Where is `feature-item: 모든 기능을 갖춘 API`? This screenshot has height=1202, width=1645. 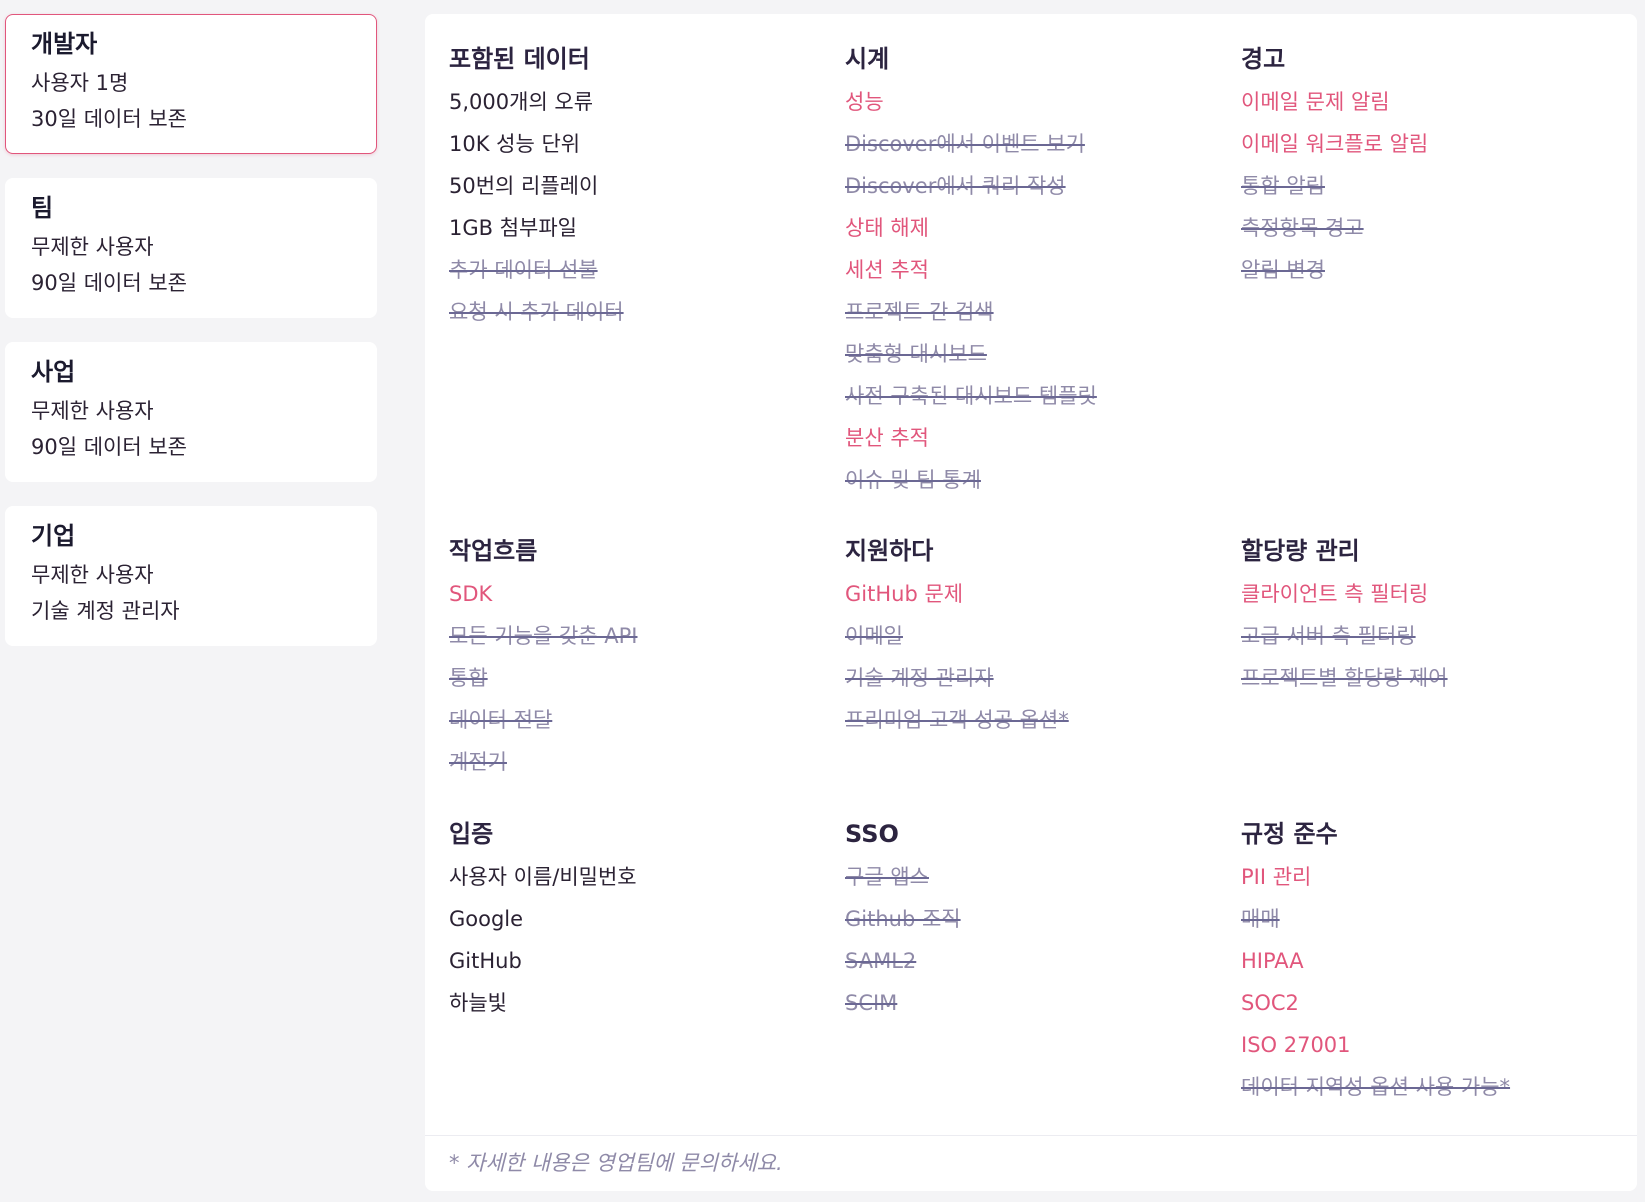 feature-item: 모든 기능을 갖춘 API is located at coordinates (543, 636).